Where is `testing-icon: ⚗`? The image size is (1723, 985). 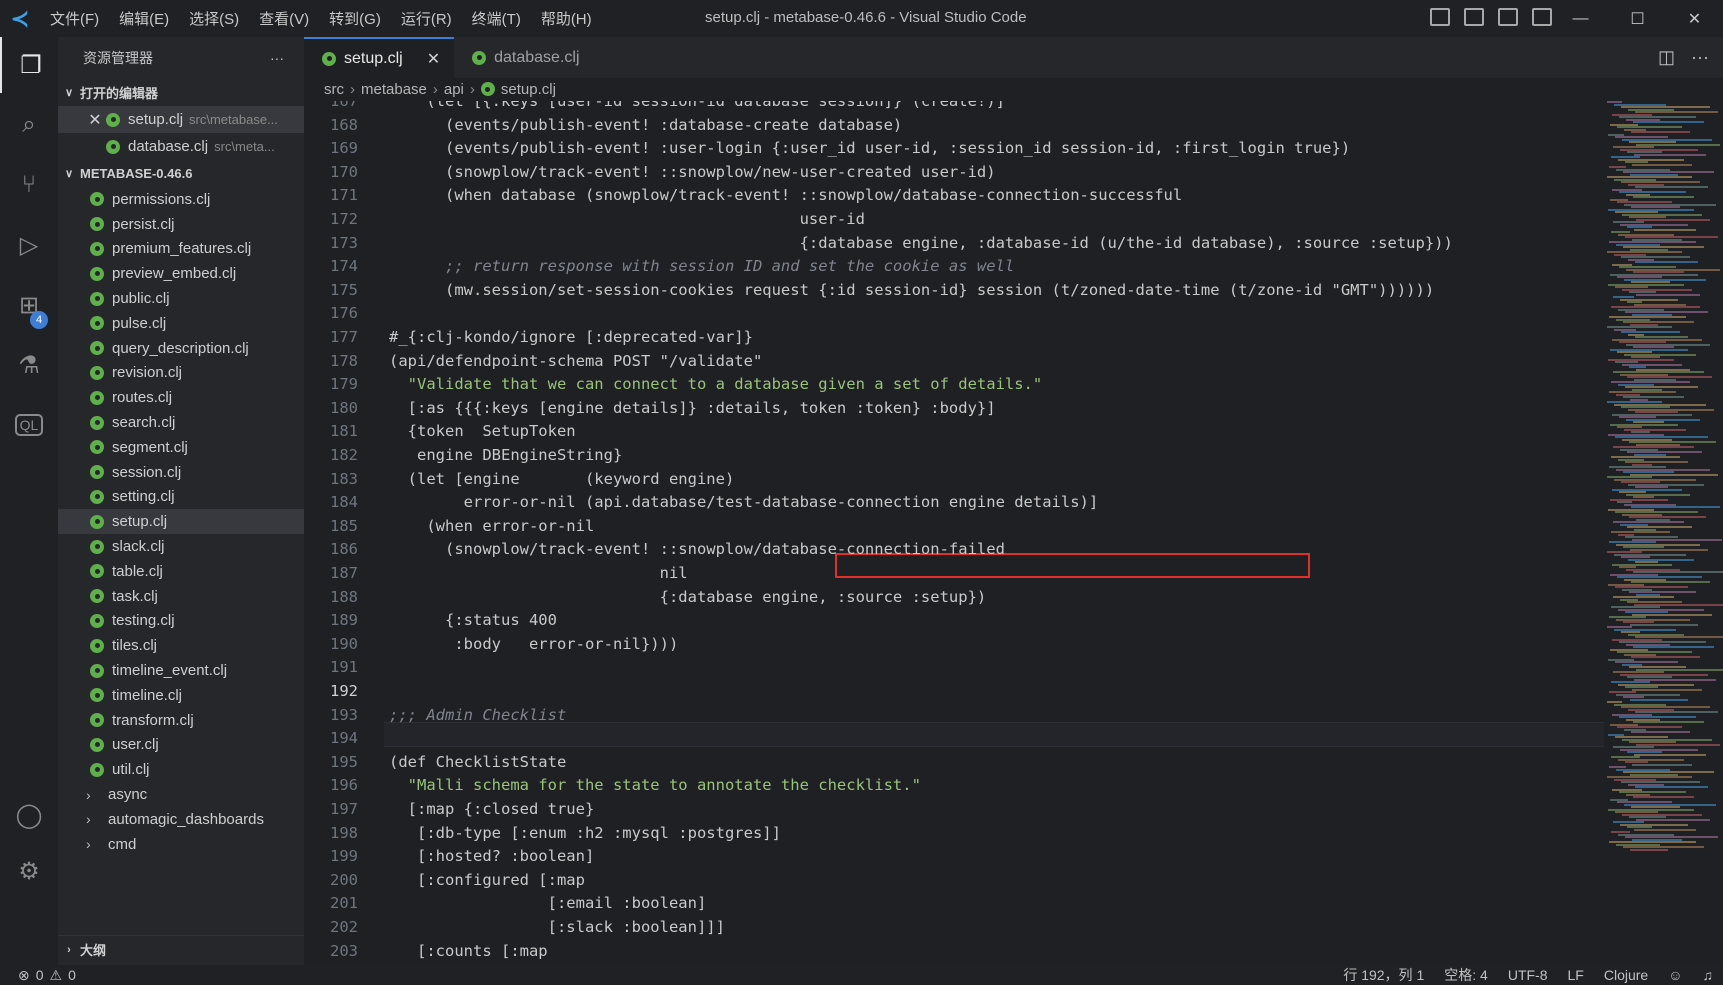 testing-icon: ⚗ is located at coordinates (29, 365).